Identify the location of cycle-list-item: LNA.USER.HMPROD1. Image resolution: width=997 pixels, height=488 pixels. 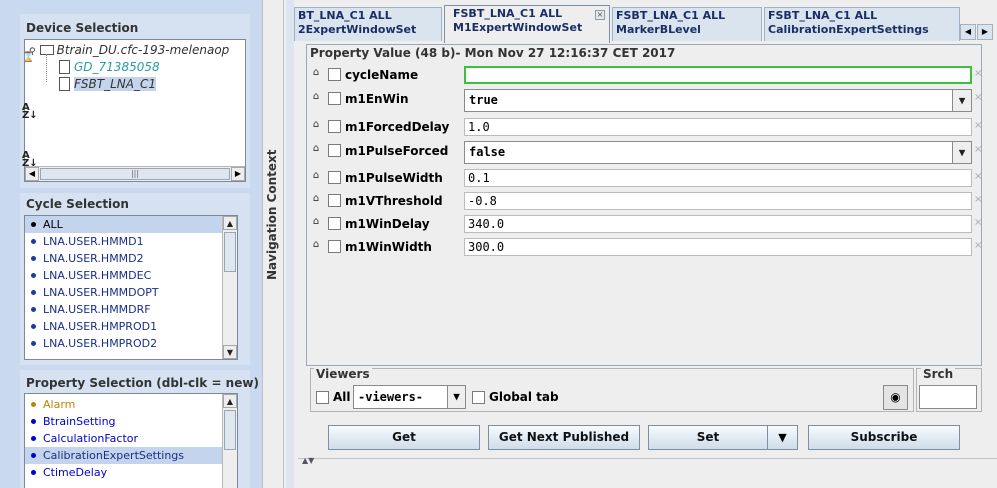
(124, 326).